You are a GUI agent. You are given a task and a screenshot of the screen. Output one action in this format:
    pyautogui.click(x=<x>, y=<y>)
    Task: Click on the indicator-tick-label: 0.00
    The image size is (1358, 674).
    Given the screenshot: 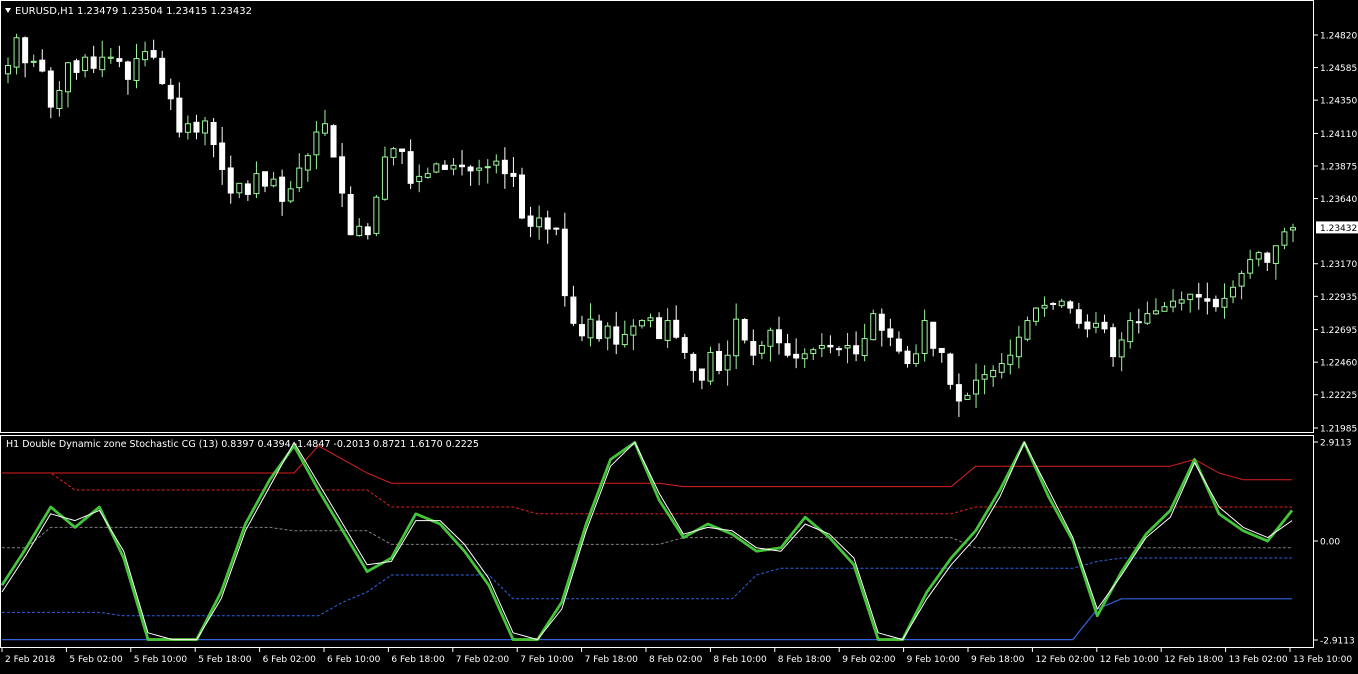 What is the action you would take?
    pyautogui.click(x=1330, y=543)
    